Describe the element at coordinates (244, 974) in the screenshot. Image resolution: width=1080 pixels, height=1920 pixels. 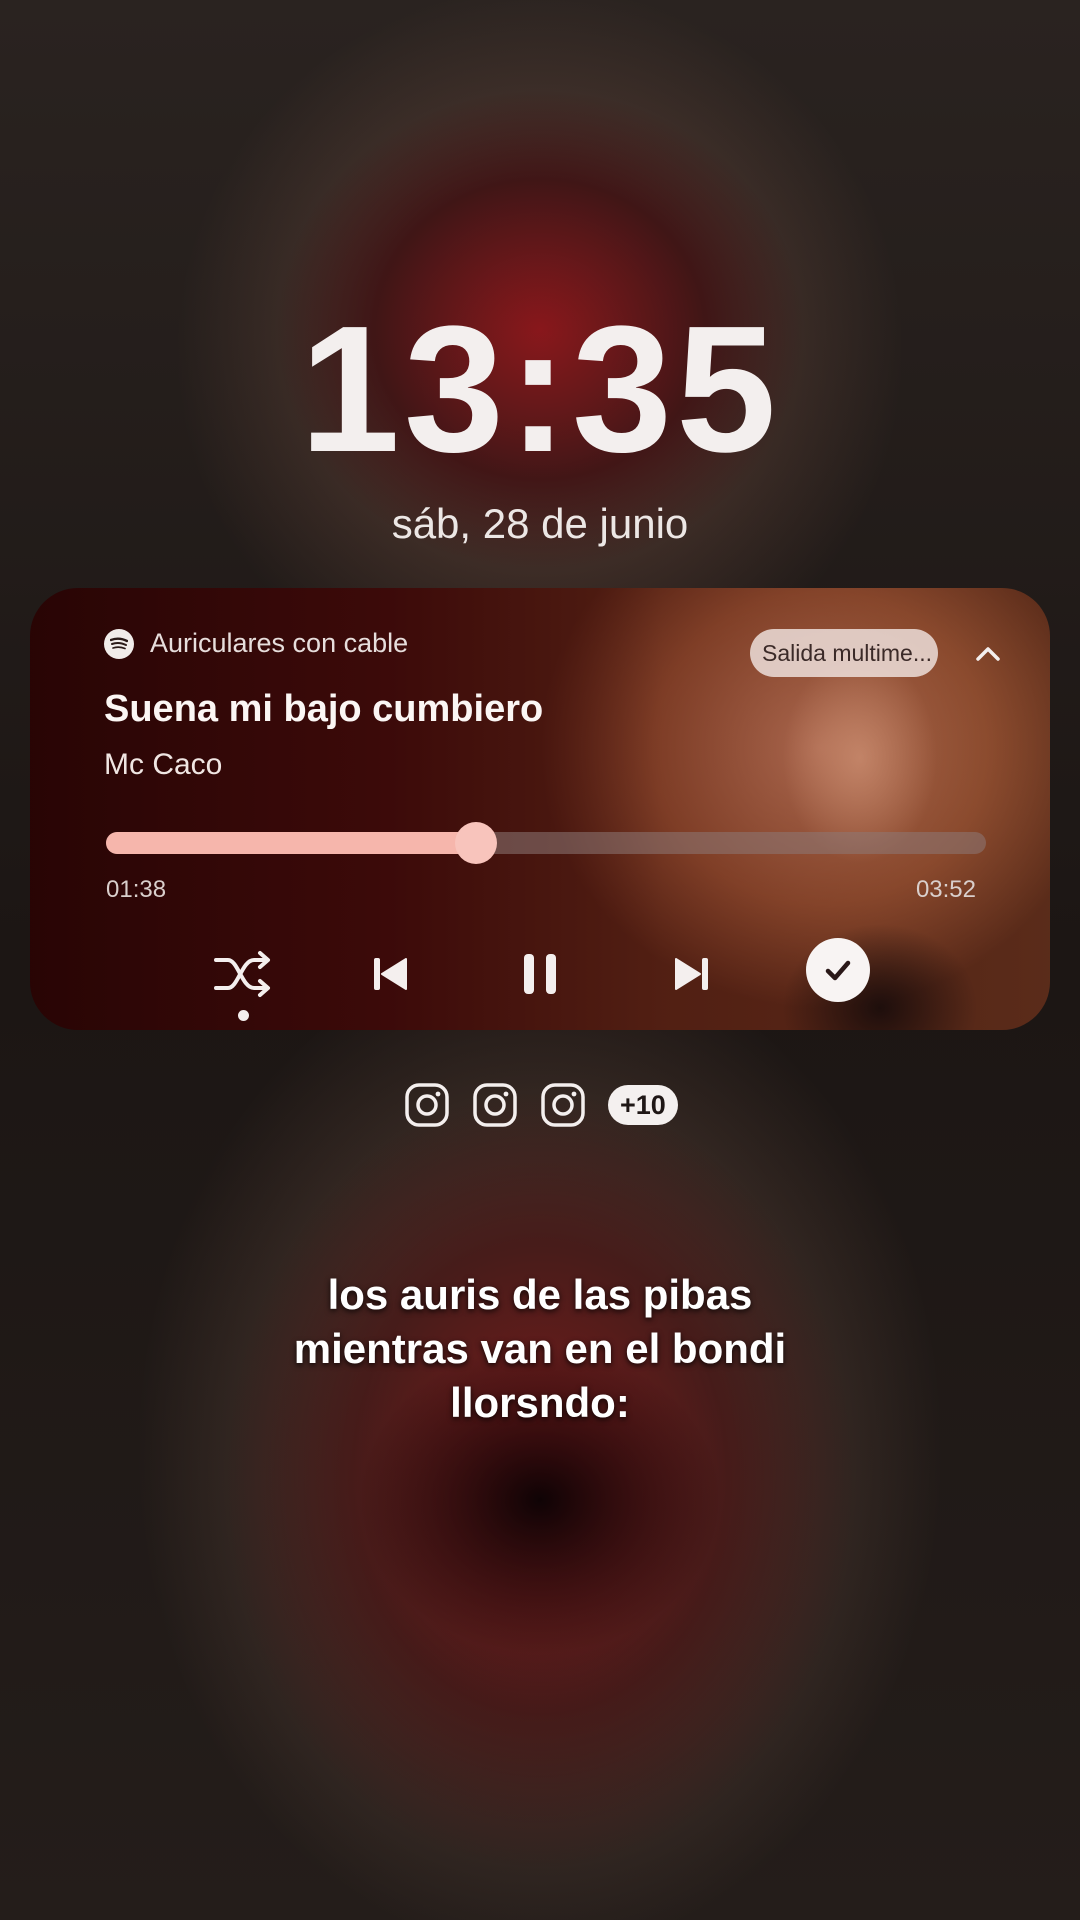
I see `shuffle-icon` at that location.